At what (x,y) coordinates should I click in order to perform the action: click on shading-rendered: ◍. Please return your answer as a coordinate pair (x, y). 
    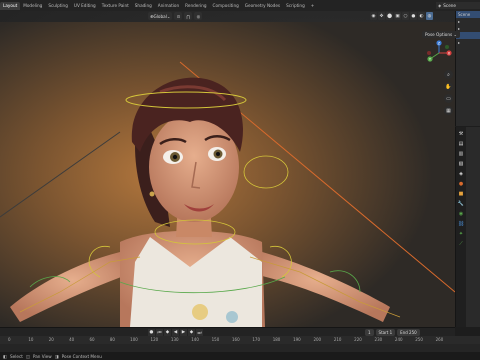
    Looking at the image, I should click on (429, 16).